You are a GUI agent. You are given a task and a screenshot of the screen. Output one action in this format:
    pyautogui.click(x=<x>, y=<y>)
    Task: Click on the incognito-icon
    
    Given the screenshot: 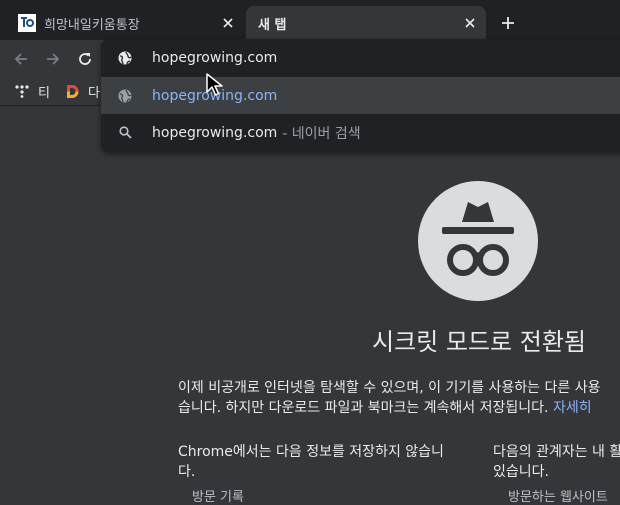 What is the action you would take?
    pyautogui.click(x=478, y=241)
    